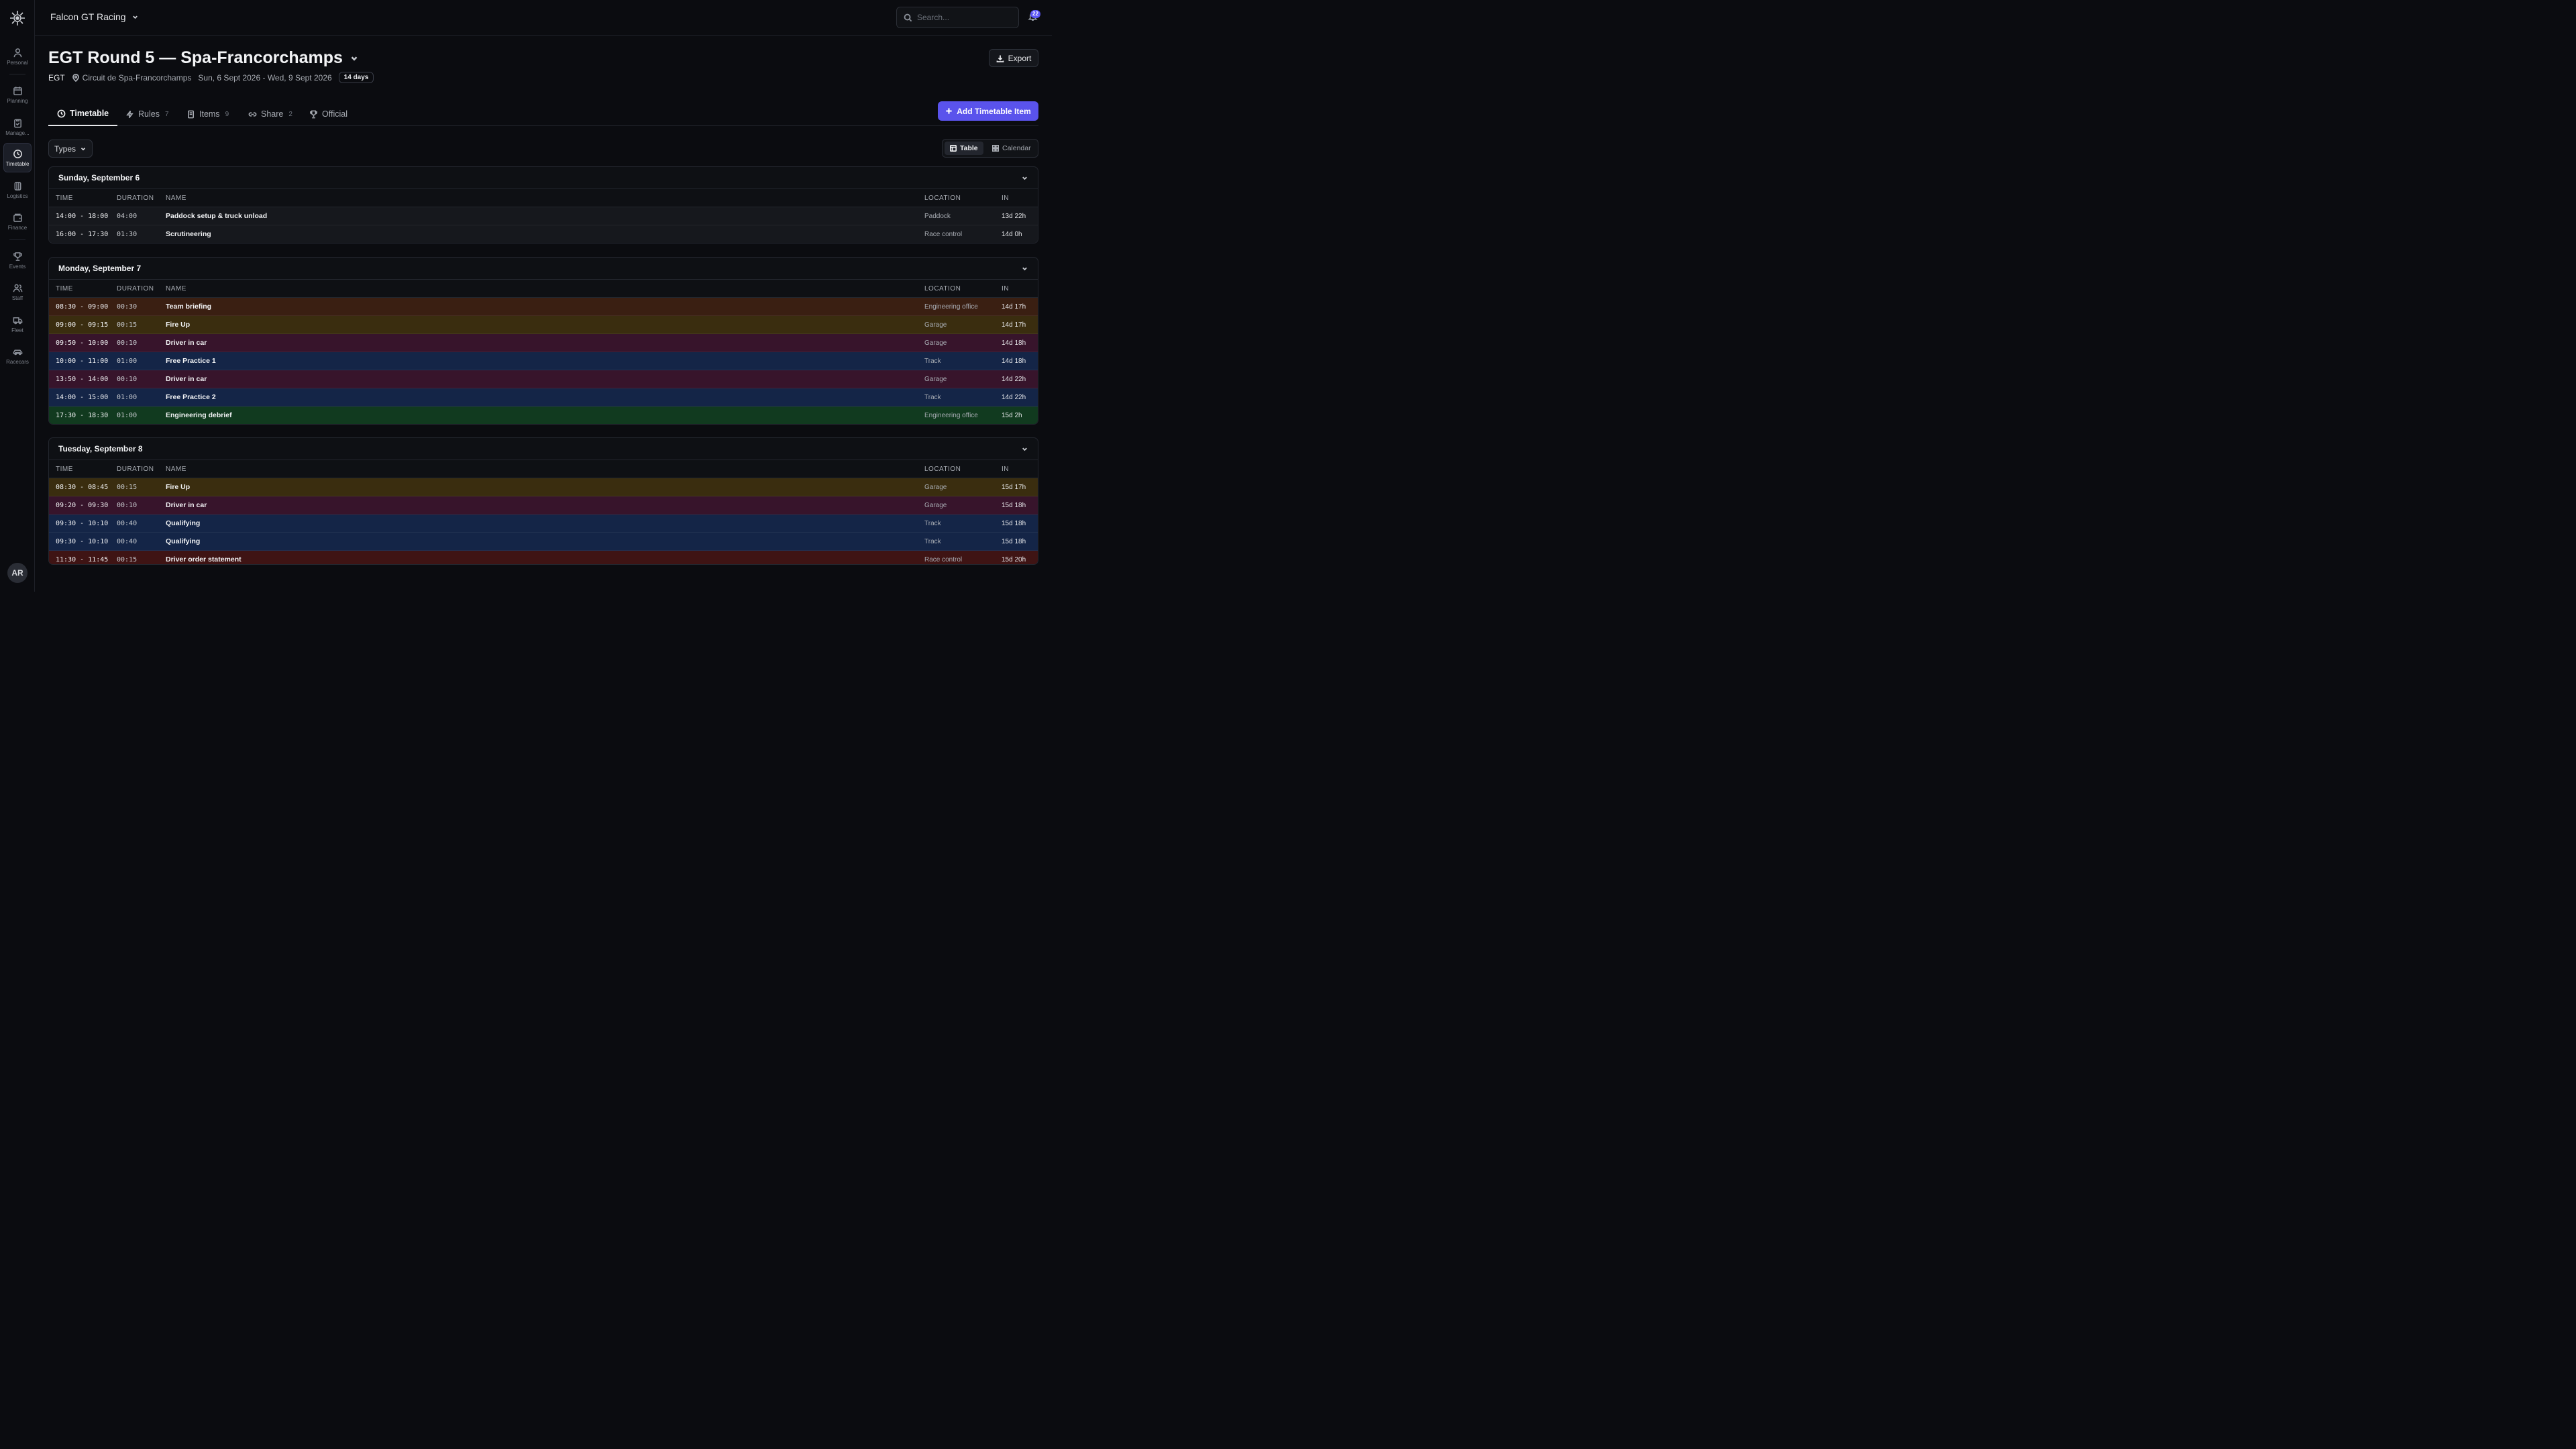  Describe the element at coordinates (100, 448) in the screenshot. I see `day-title: Tuesday, September 8` at that location.